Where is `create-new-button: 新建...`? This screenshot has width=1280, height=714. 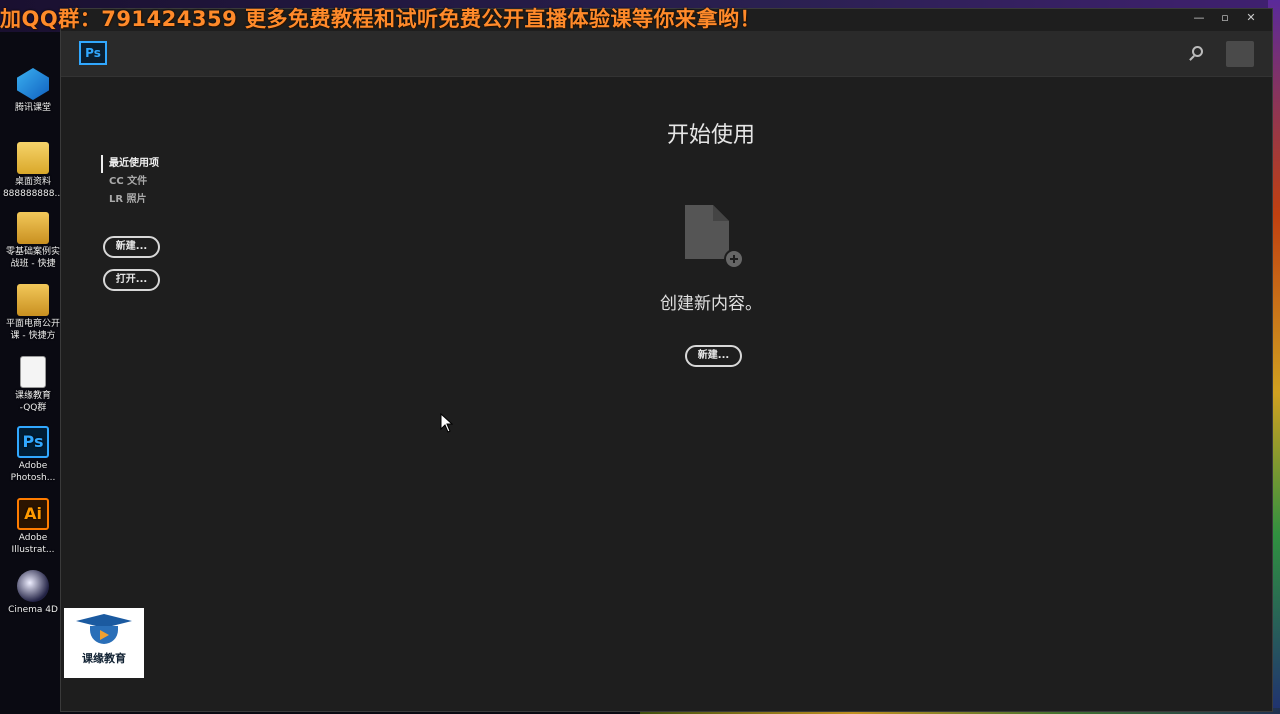 create-new-button: 新建... is located at coordinates (713, 356).